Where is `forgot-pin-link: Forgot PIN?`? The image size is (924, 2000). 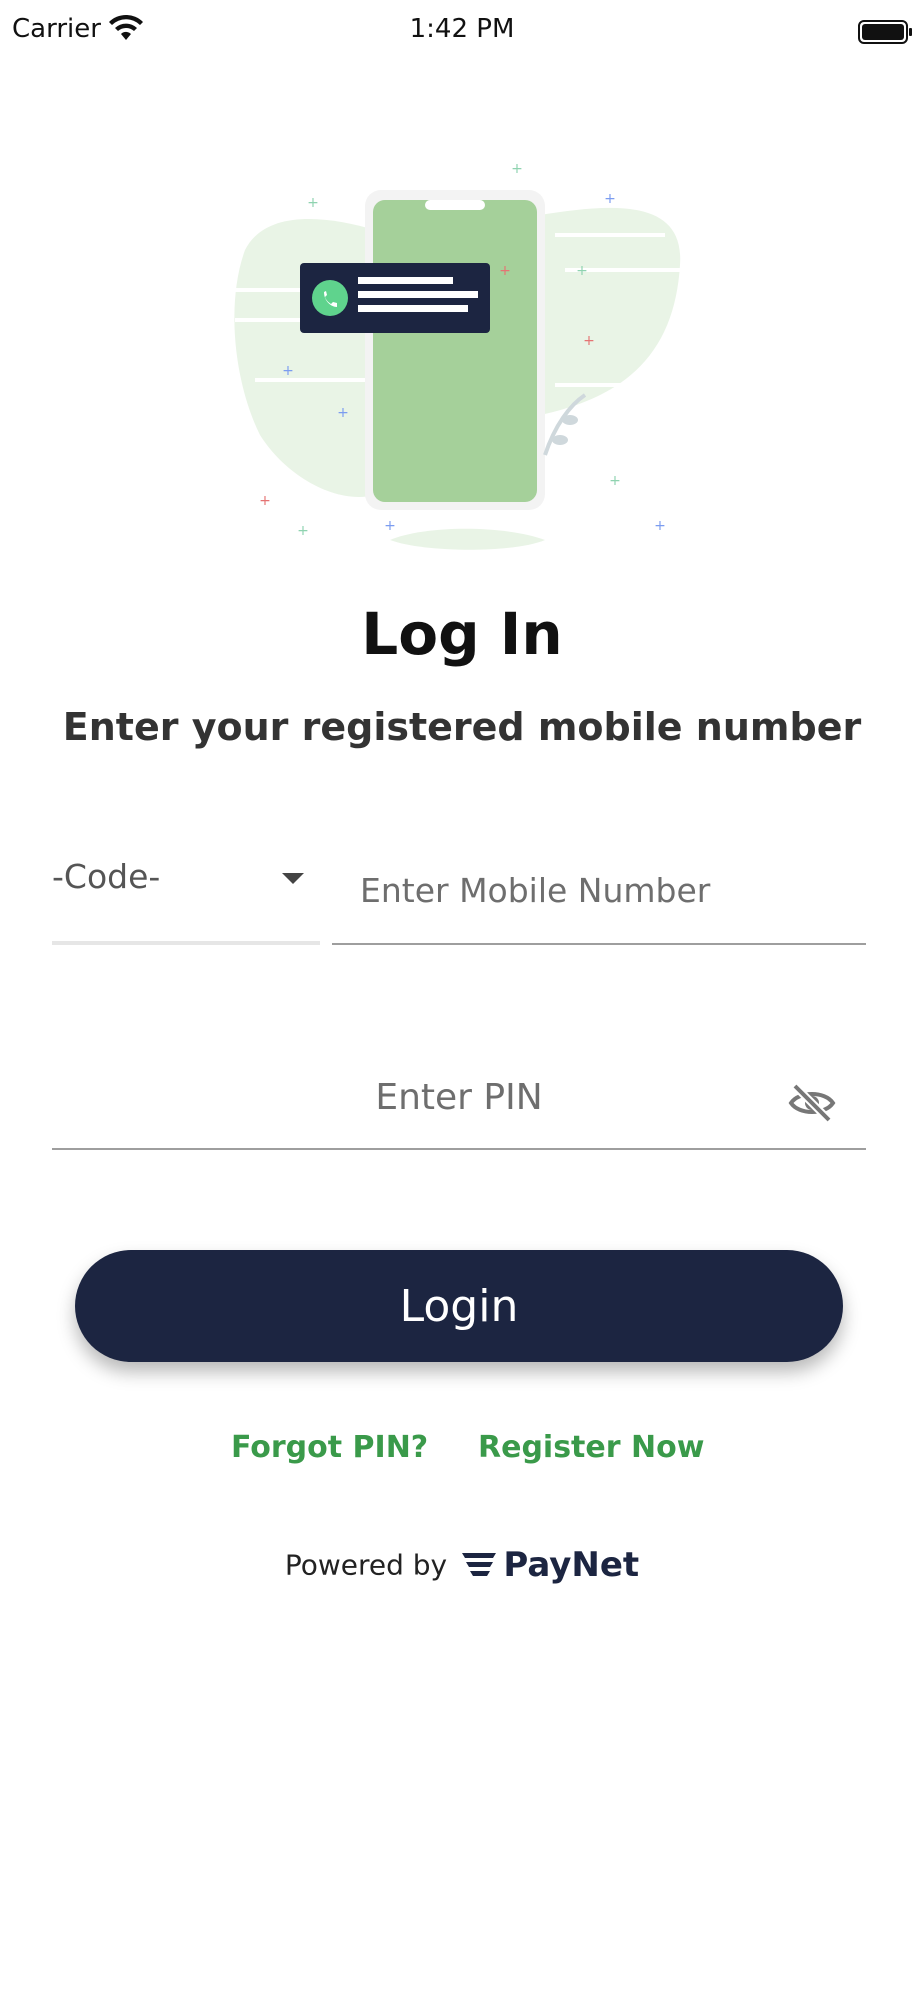
forgot-pin-link: Forgot PIN? is located at coordinates (329, 1447).